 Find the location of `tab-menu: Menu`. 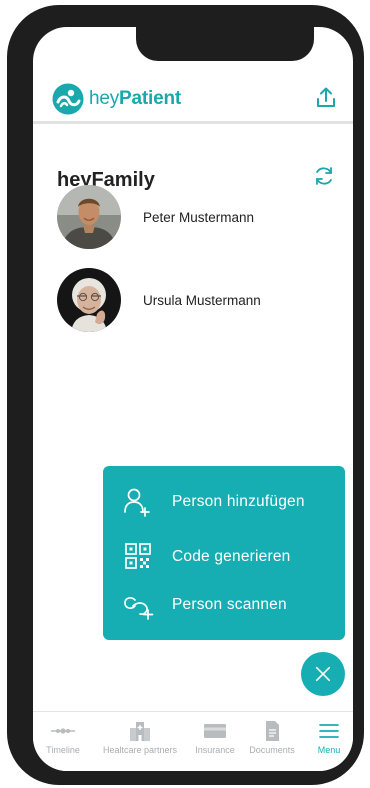

tab-menu: Menu is located at coordinates (329, 742).